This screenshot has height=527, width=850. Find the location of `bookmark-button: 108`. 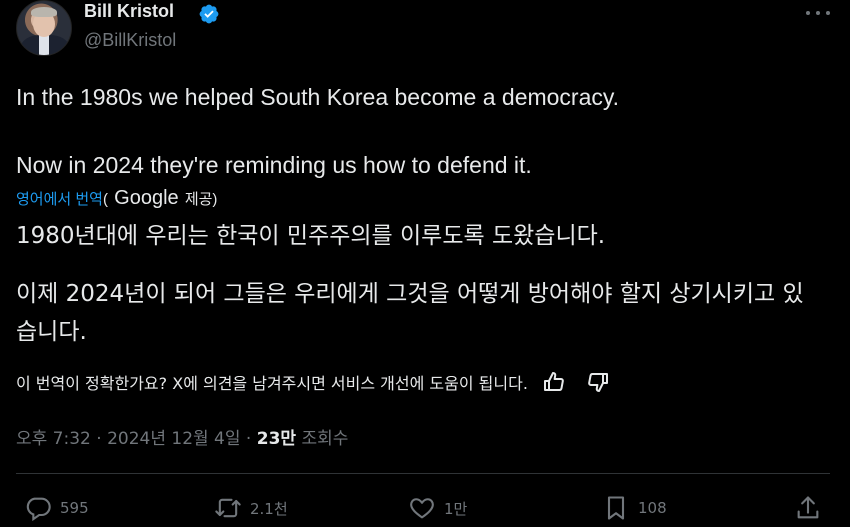

bookmark-button: 108 is located at coordinates (634, 508).